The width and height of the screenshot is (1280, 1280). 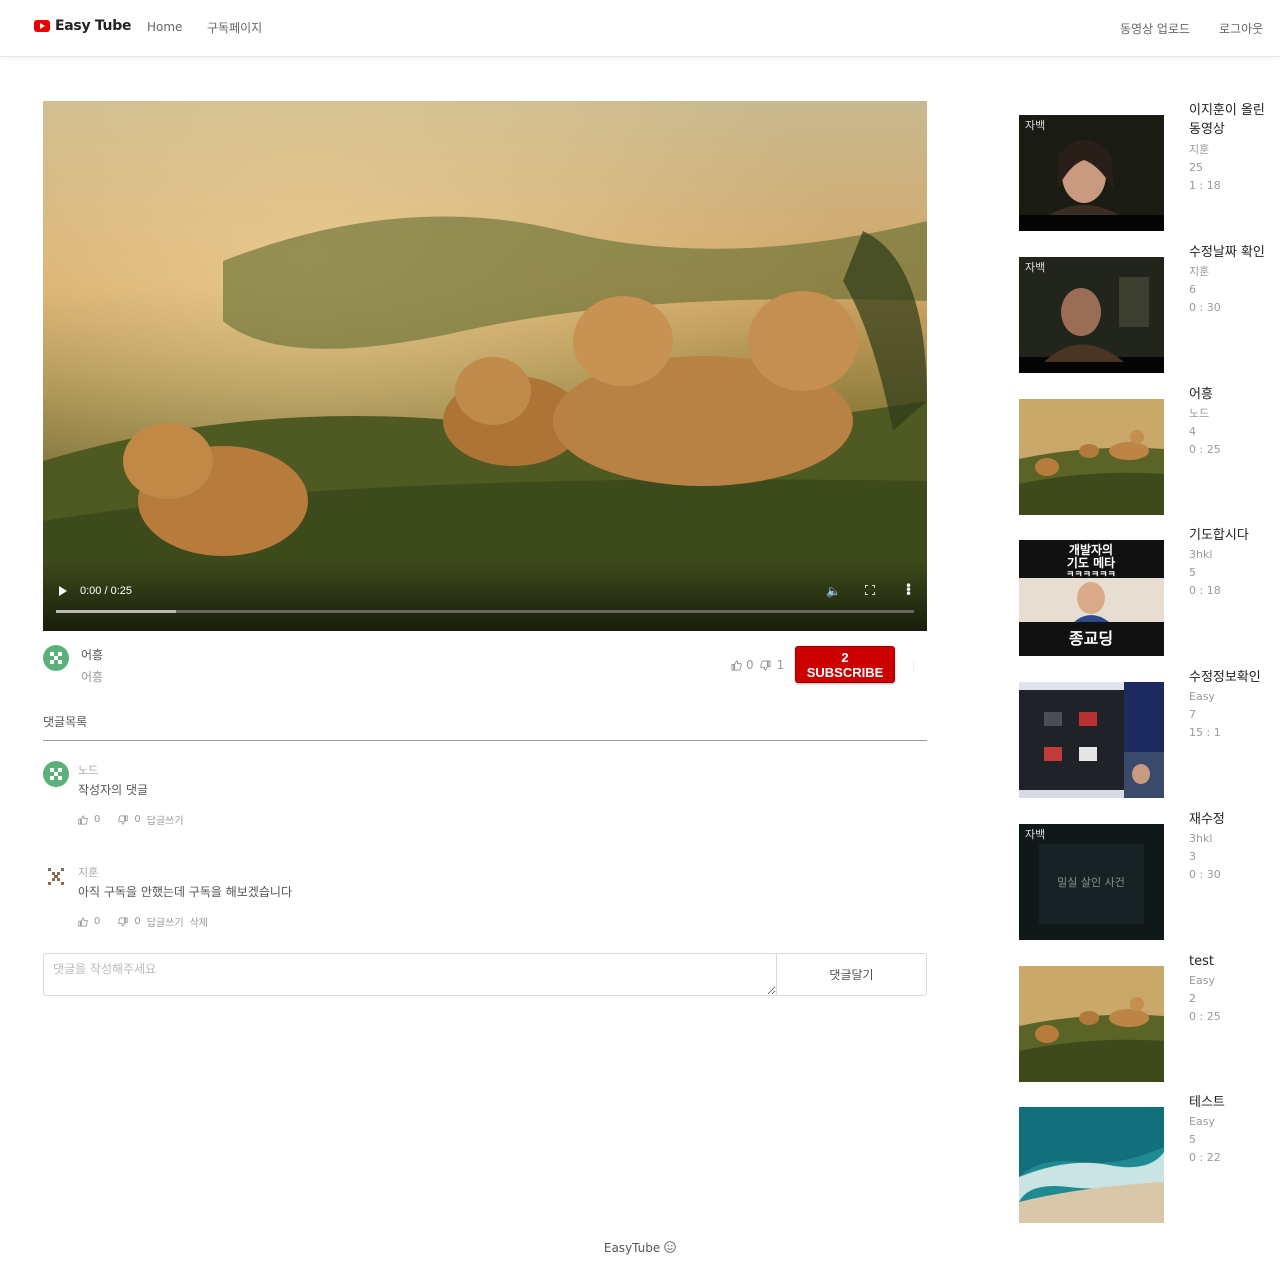 What do you see at coordinates (106, 591) in the screenshot?
I see `playback-time: 0:00 / 0:25` at bounding box center [106, 591].